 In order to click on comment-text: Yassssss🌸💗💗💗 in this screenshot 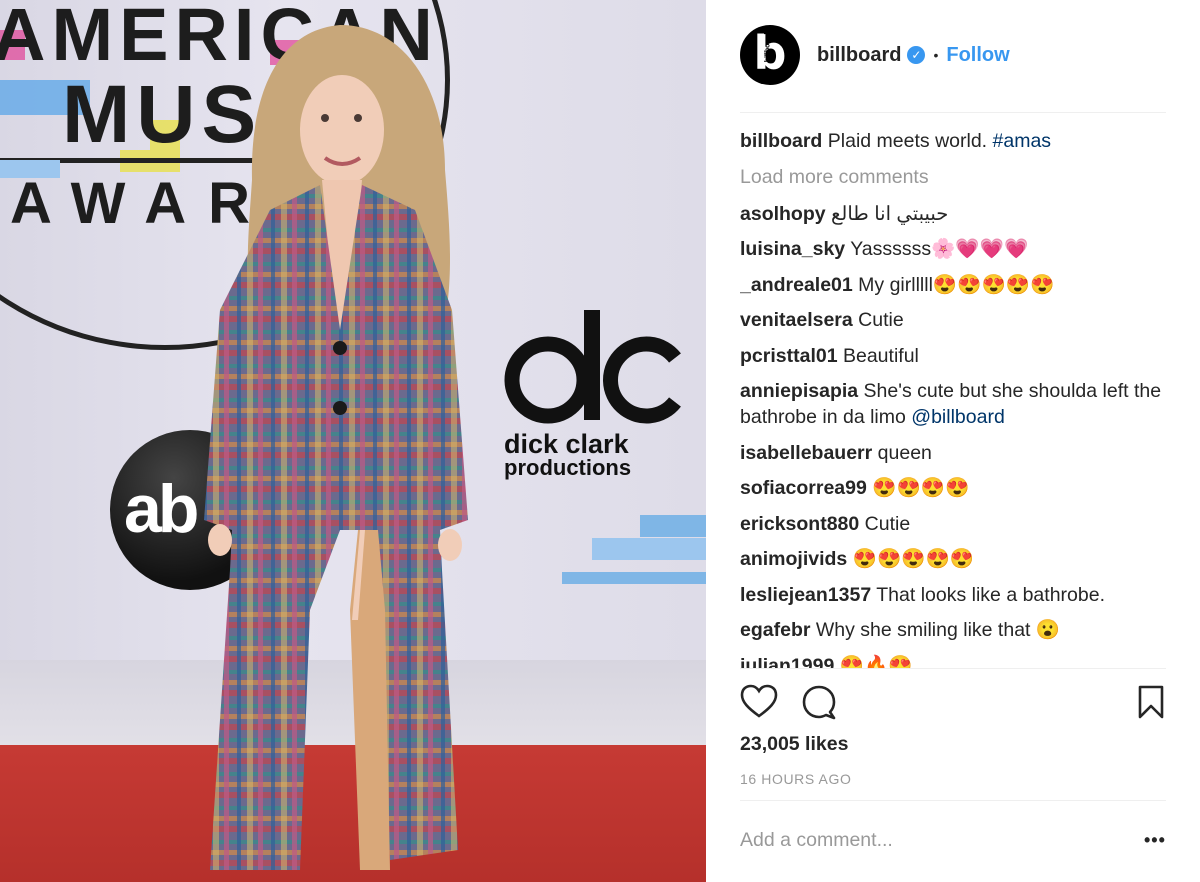, I will do `click(939, 249)`.